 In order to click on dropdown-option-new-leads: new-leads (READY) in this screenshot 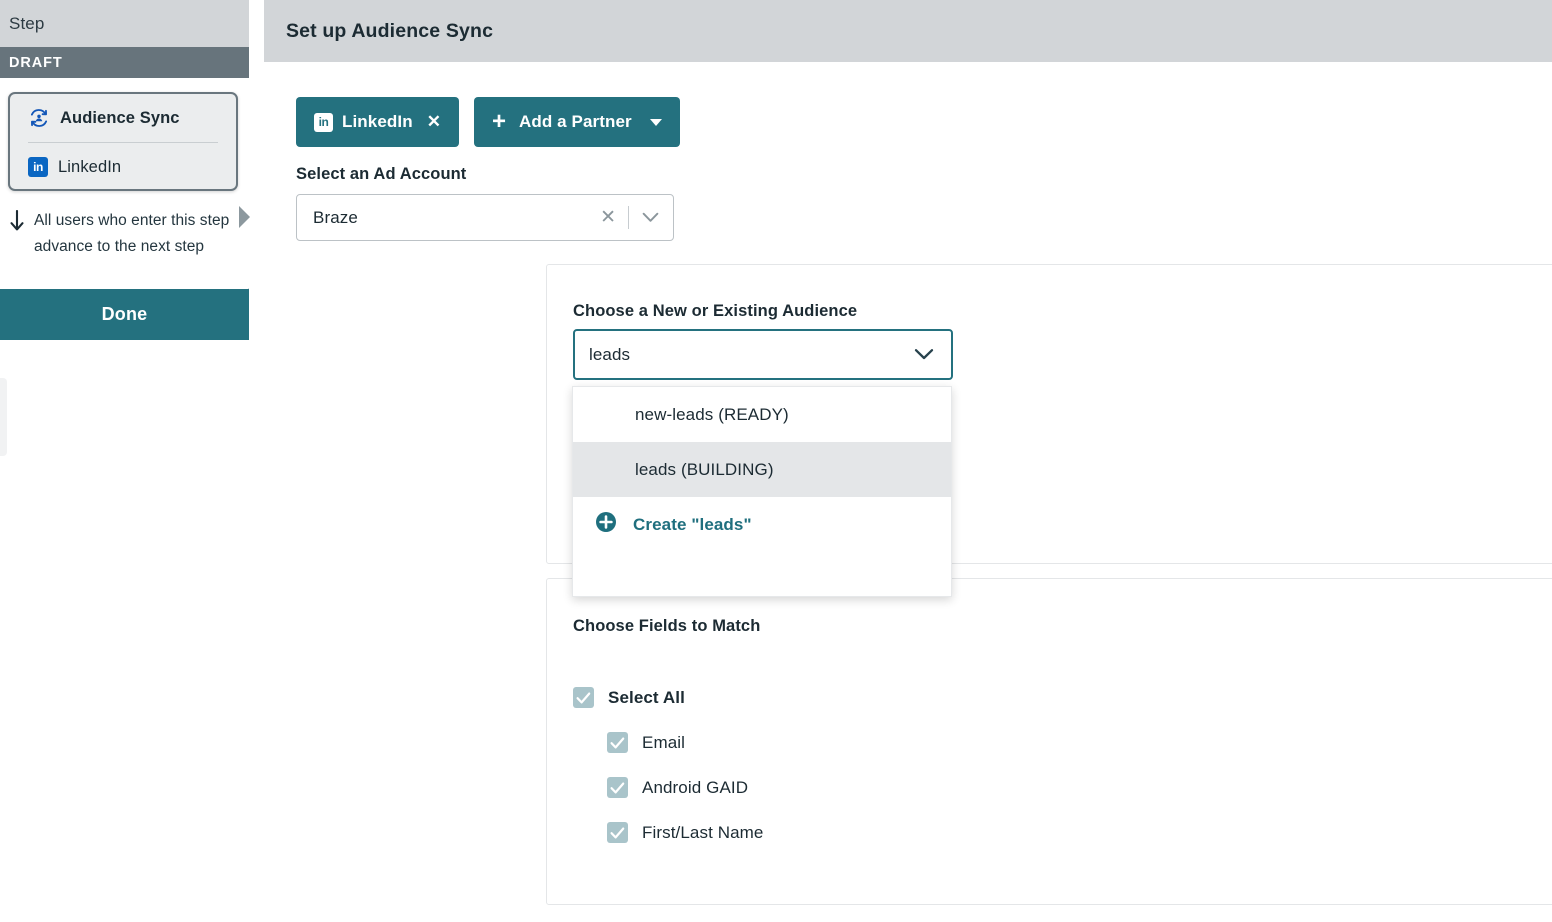, I will do `click(762, 414)`.